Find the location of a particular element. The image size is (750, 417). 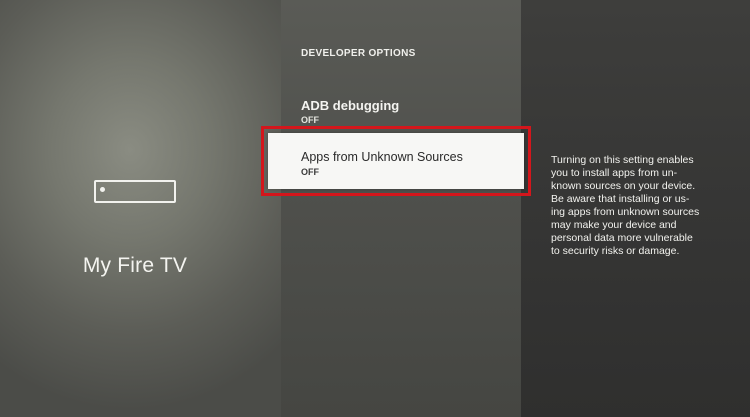

fire-tv-device-icon is located at coordinates (135, 191).